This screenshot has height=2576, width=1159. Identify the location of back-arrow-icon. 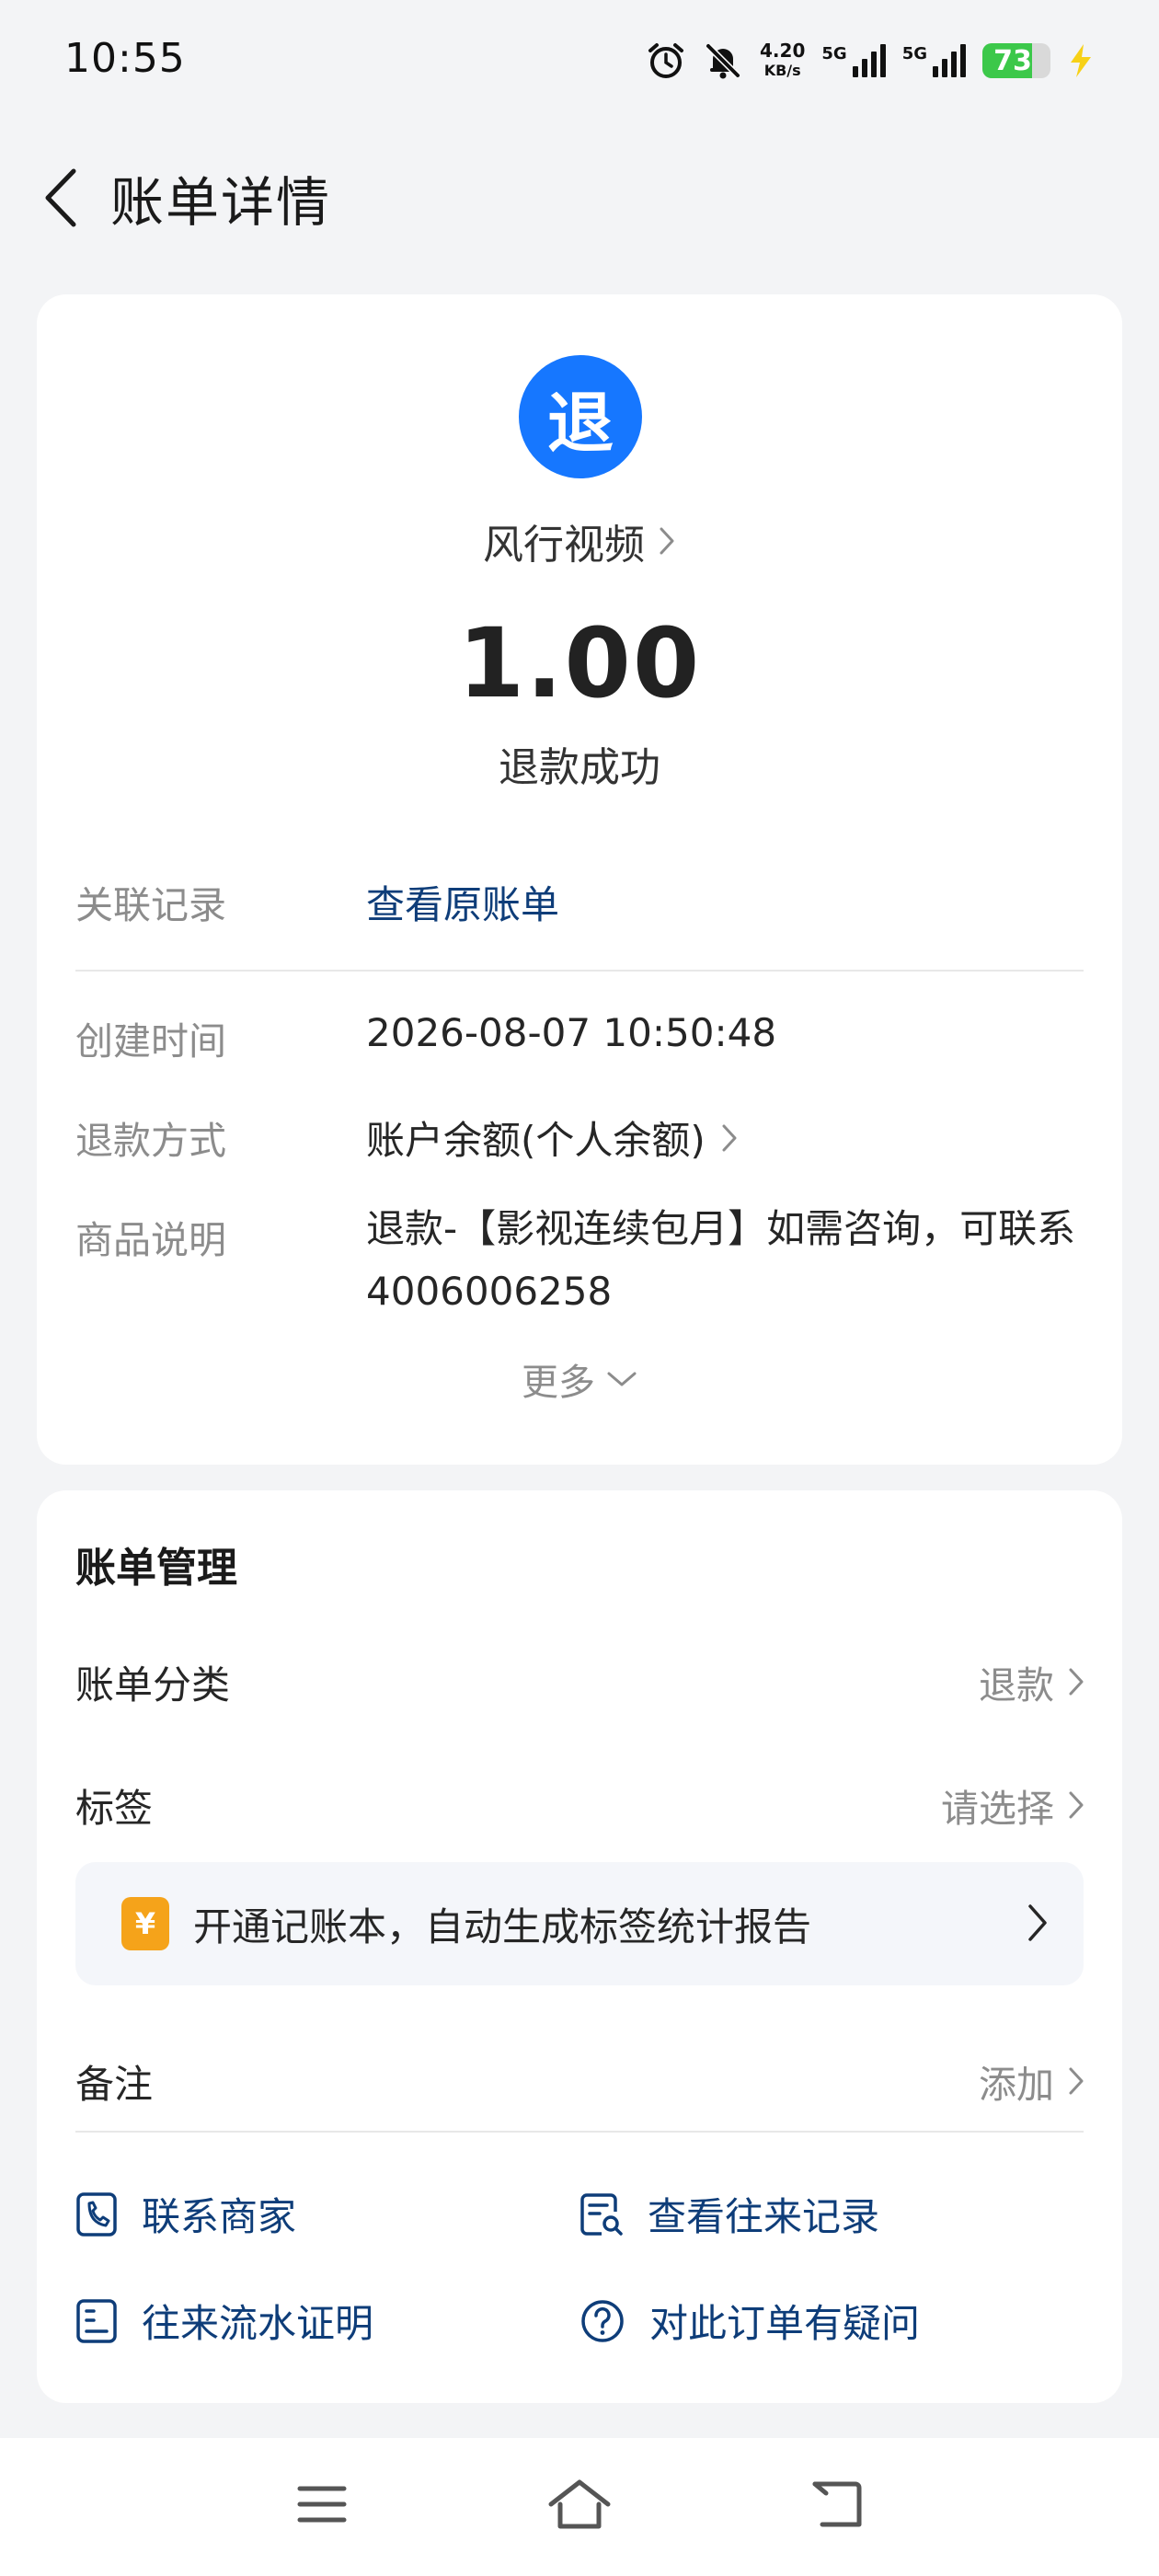
(837, 2504).